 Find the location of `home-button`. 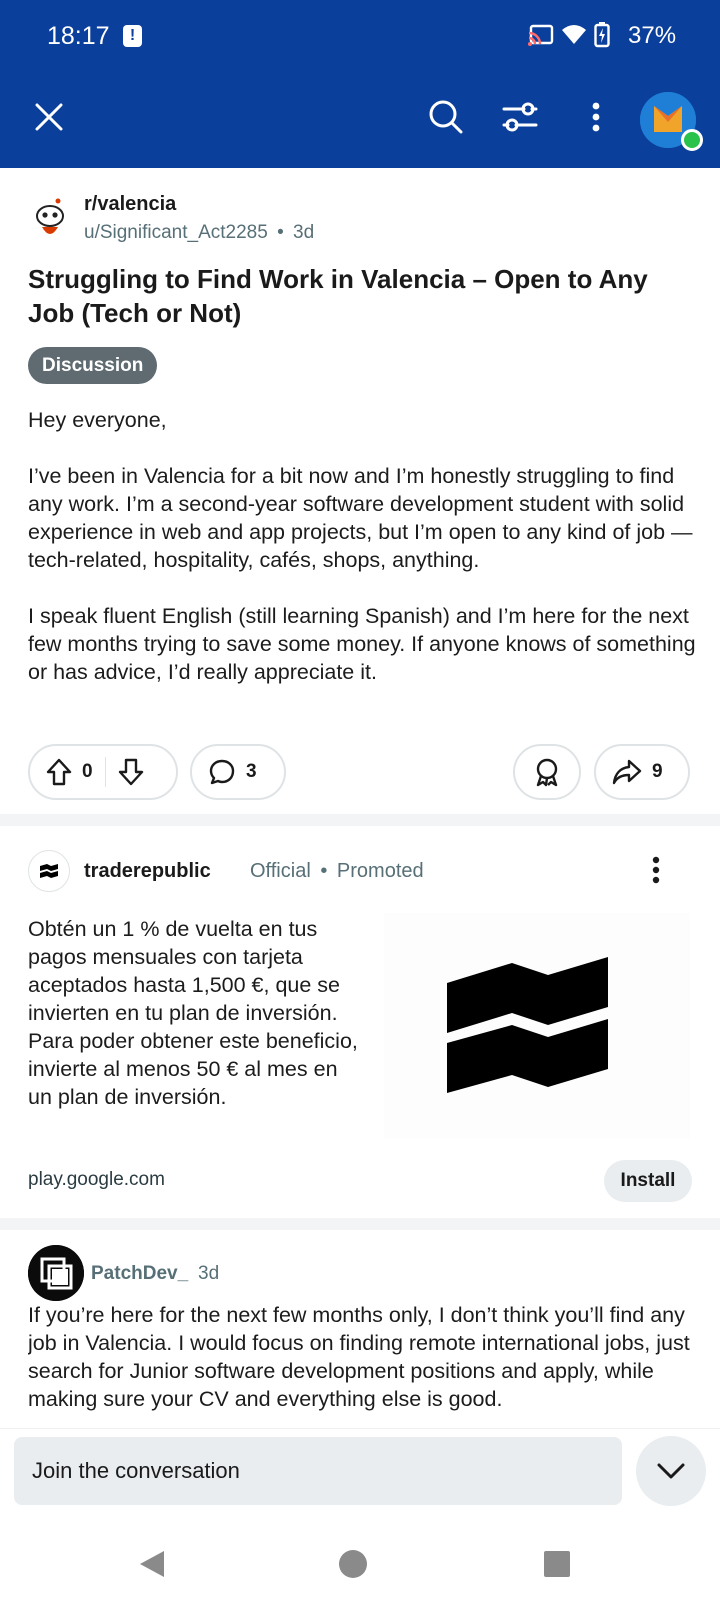

home-button is located at coordinates (353, 1564).